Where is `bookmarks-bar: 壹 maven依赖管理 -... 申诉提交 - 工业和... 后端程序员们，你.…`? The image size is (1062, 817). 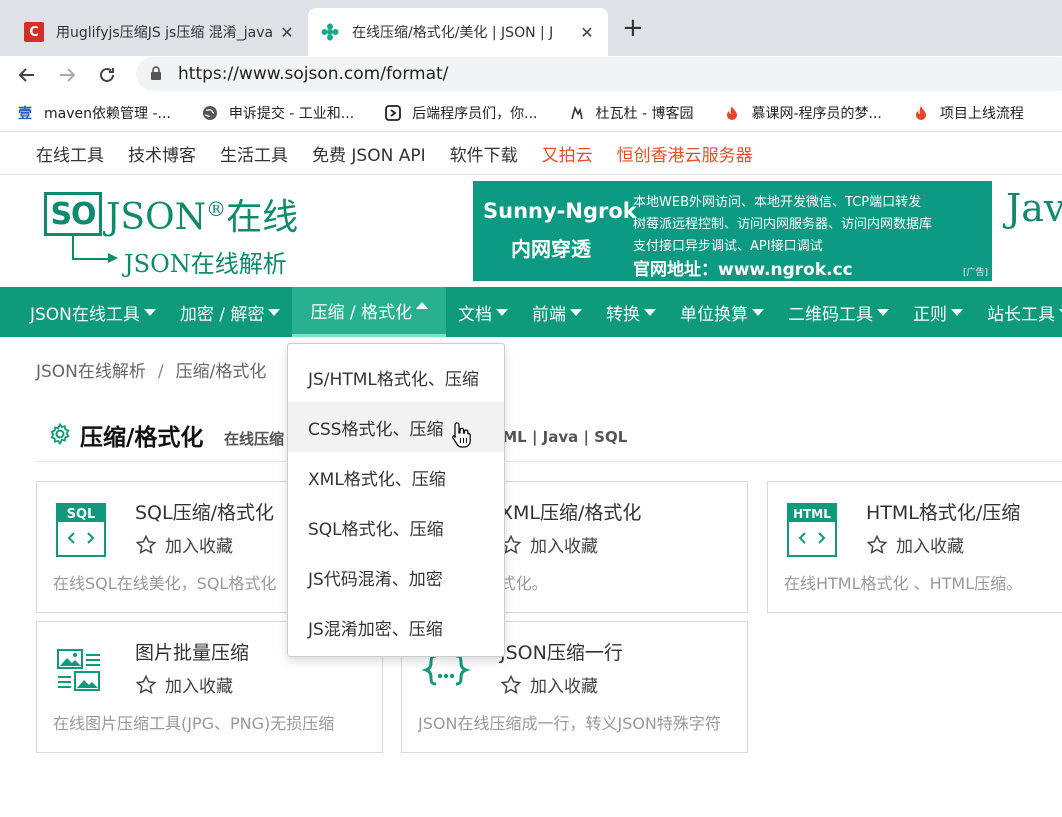 bookmarks-bar: 壹 maven依赖管理 -... 申诉提交 - 工业和... 后端程序员们，你.… is located at coordinates (531, 113).